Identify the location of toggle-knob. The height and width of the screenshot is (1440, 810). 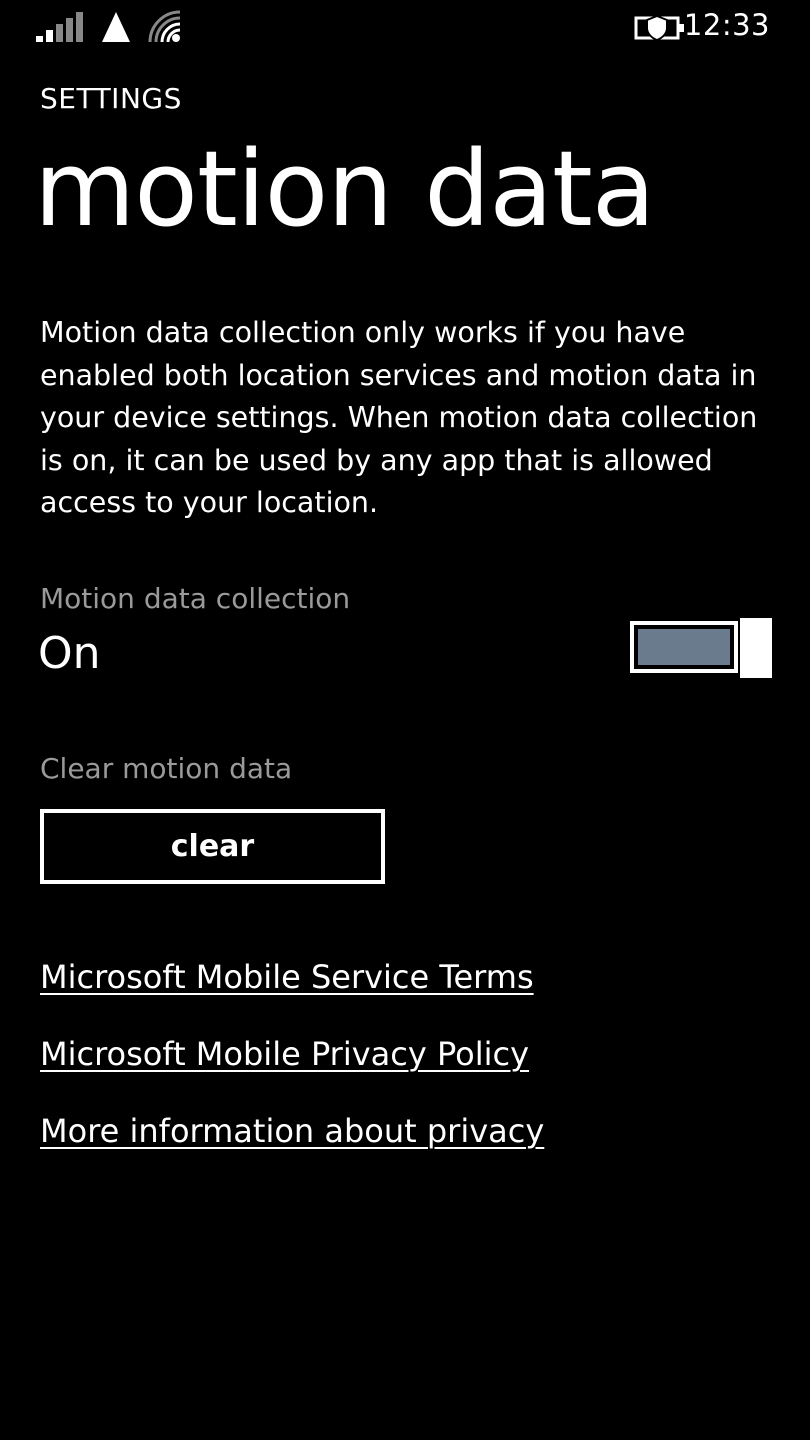
(756, 648).